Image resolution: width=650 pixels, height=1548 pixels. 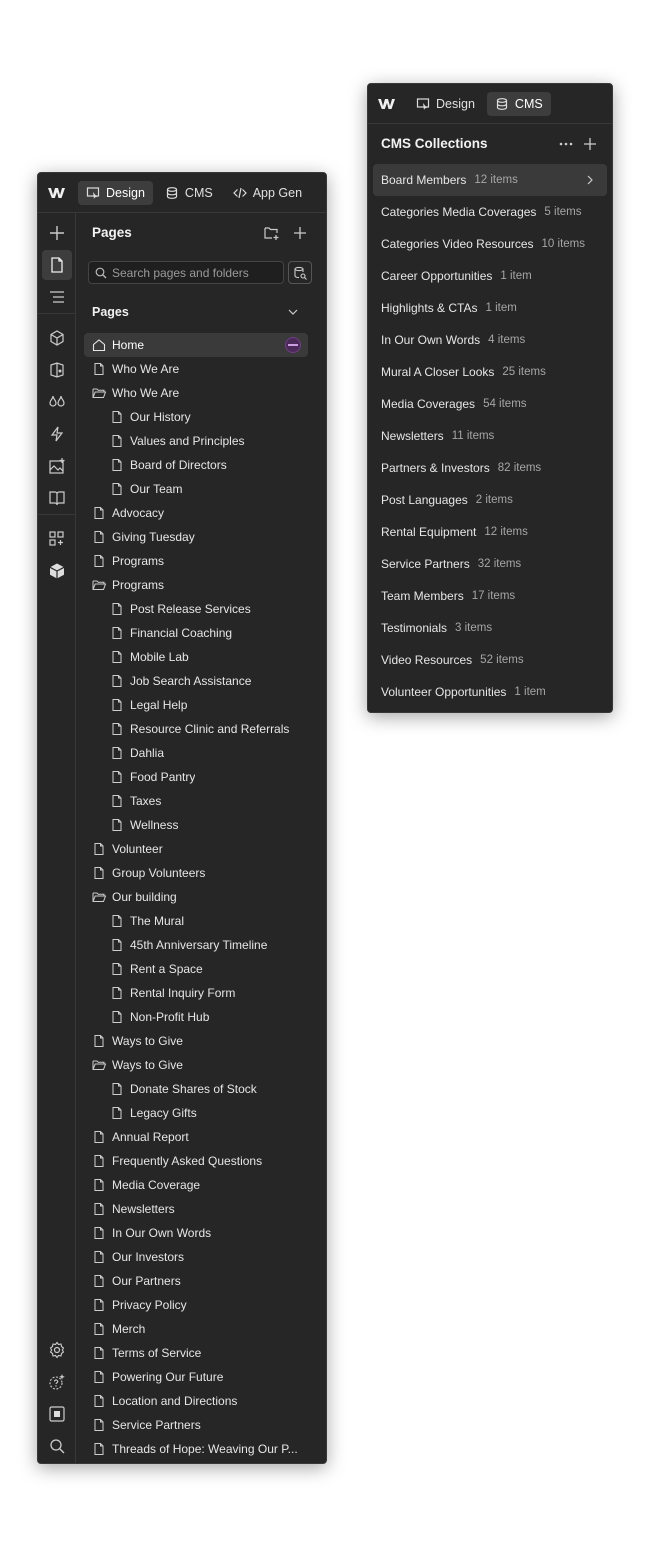 I want to click on page-item: Values and Principles, so click(x=196, y=441).